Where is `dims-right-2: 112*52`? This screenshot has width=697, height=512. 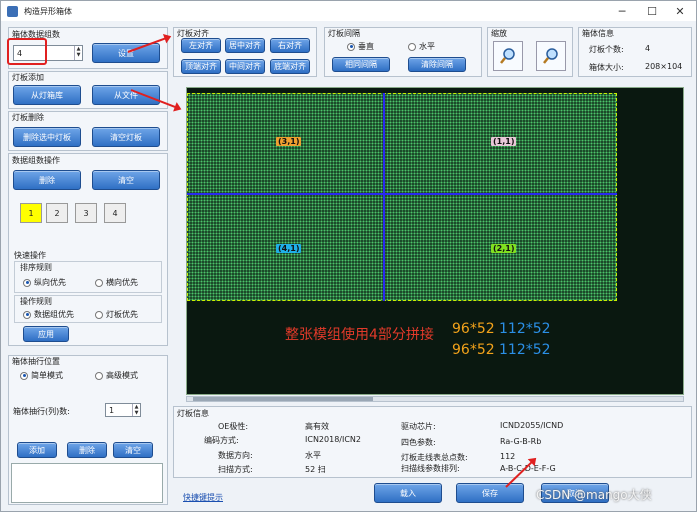
dims-right-2: 112*52 is located at coordinates (525, 350).